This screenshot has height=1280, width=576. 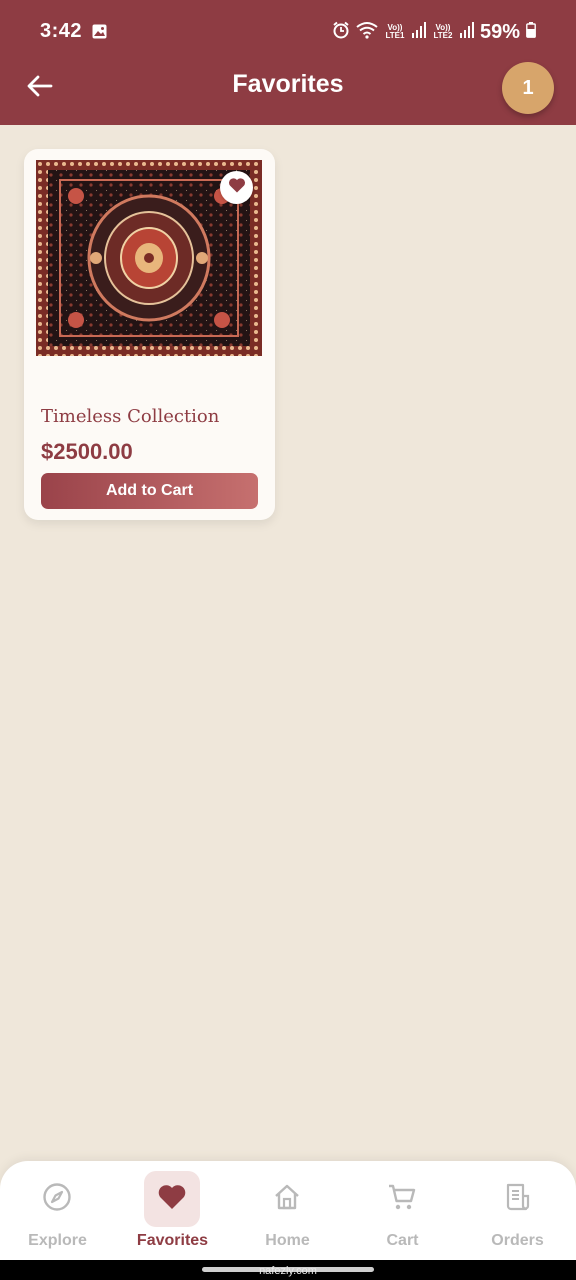 What do you see at coordinates (531, 32) in the screenshot?
I see `battery-icon` at bounding box center [531, 32].